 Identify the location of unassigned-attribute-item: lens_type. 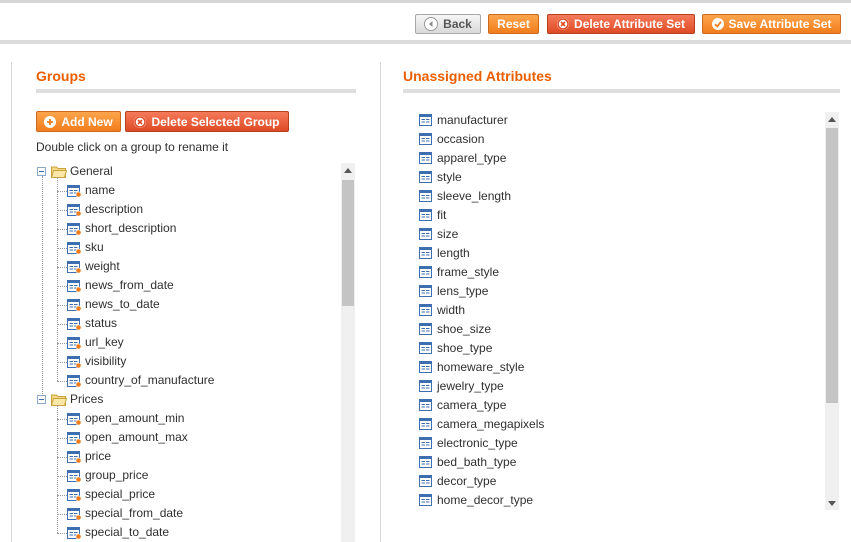
(453, 290).